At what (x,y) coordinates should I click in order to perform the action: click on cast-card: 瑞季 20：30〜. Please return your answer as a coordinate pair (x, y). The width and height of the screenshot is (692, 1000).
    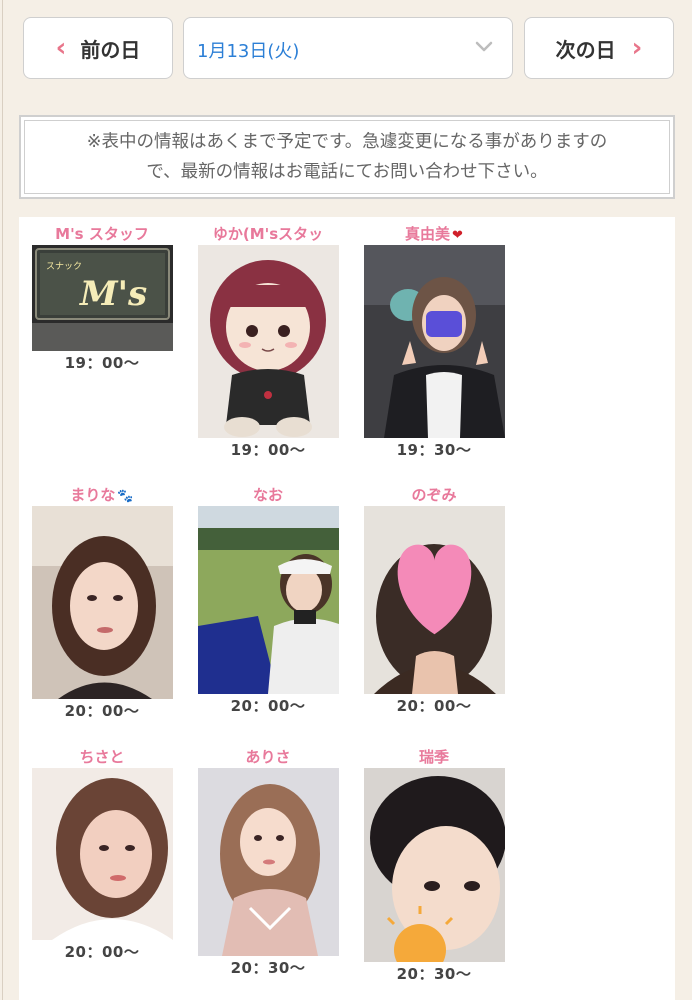
    Looking at the image, I should click on (434, 866).